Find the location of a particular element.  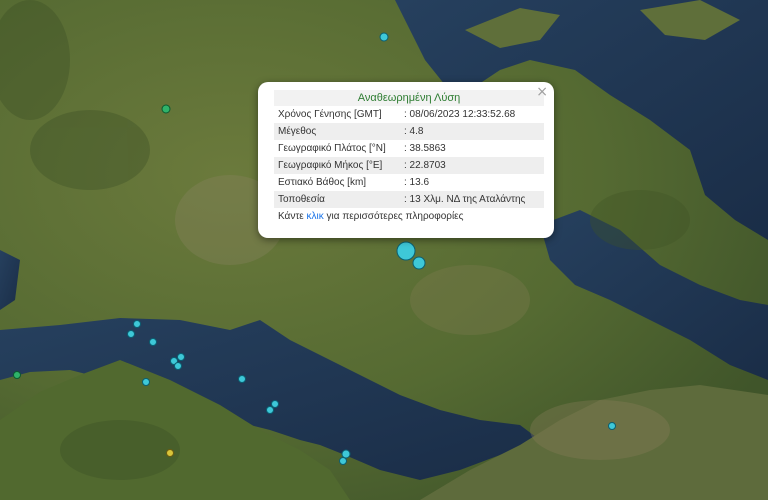

info-row: Μέγεθος: 4.8 is located at coordinates (409, 131).